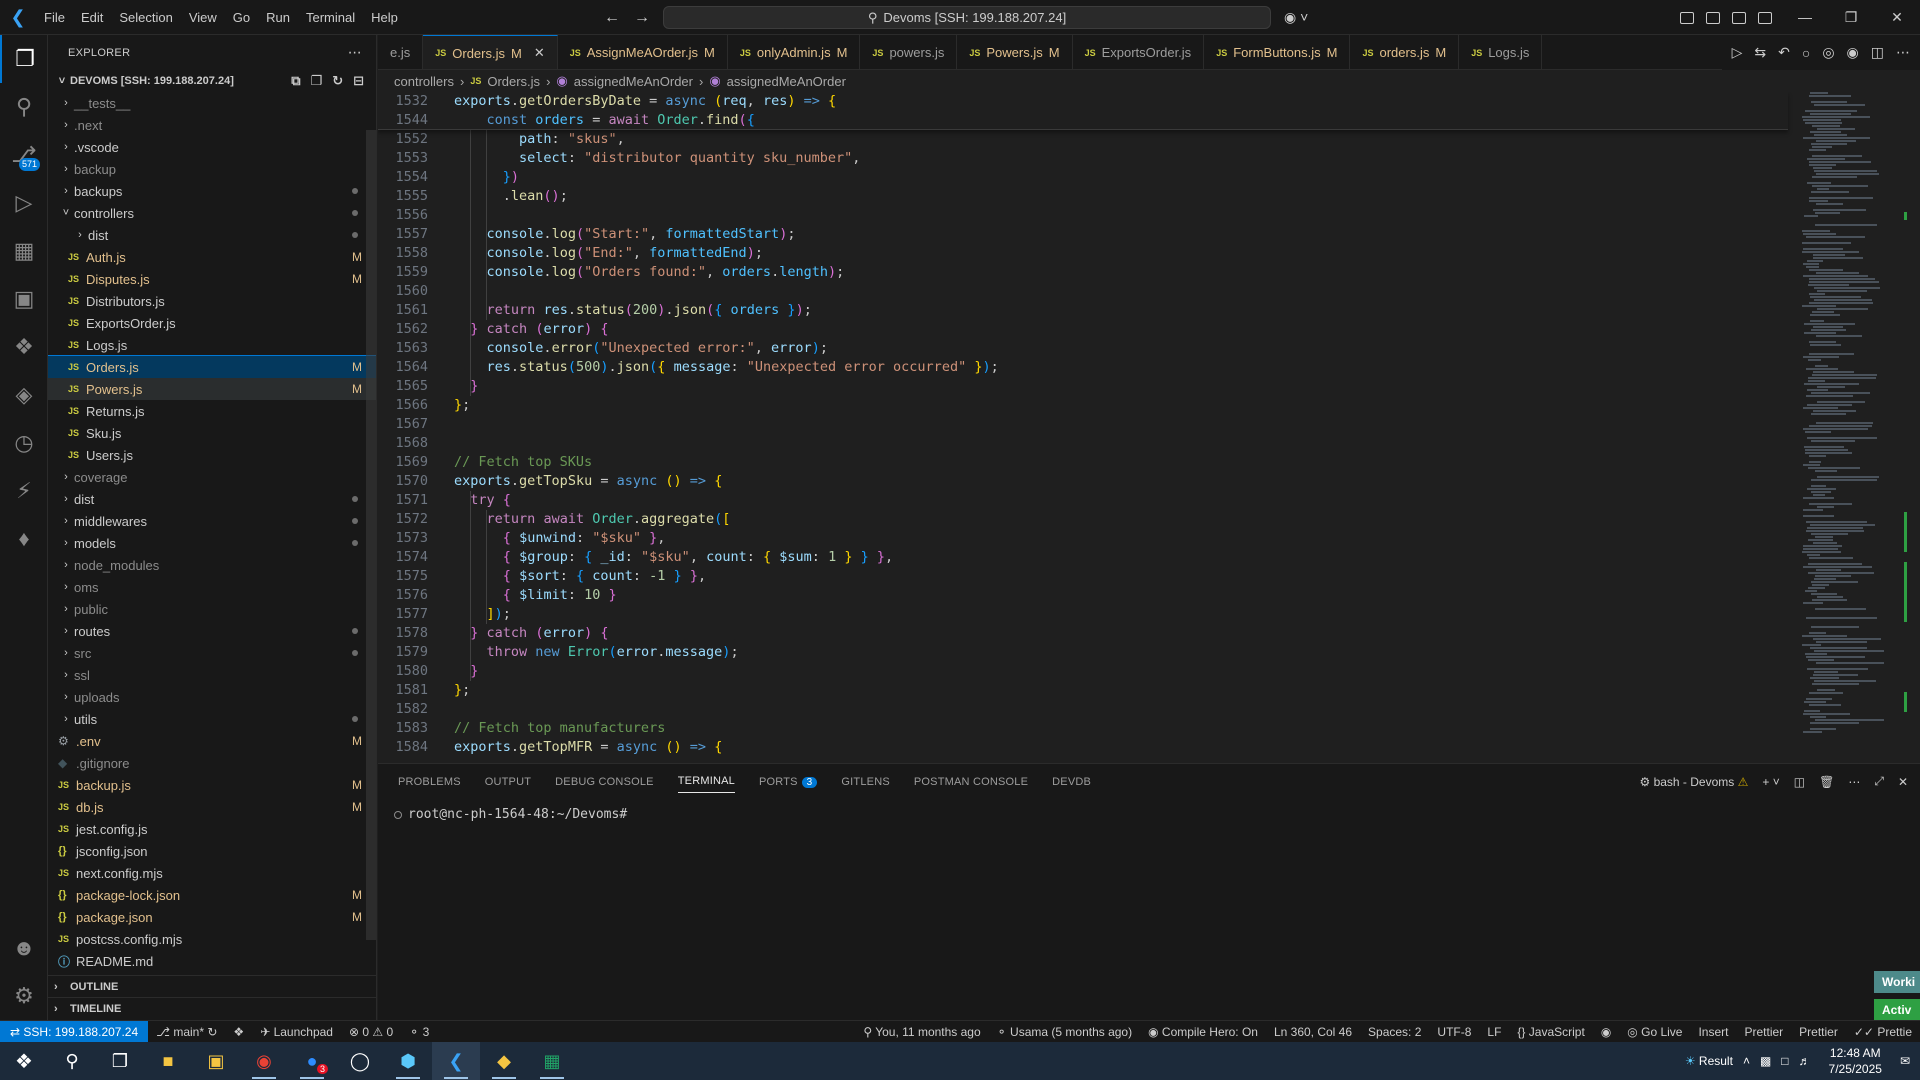  I want to click on language-mode: {} JavaScript, so click(1550, 1032).